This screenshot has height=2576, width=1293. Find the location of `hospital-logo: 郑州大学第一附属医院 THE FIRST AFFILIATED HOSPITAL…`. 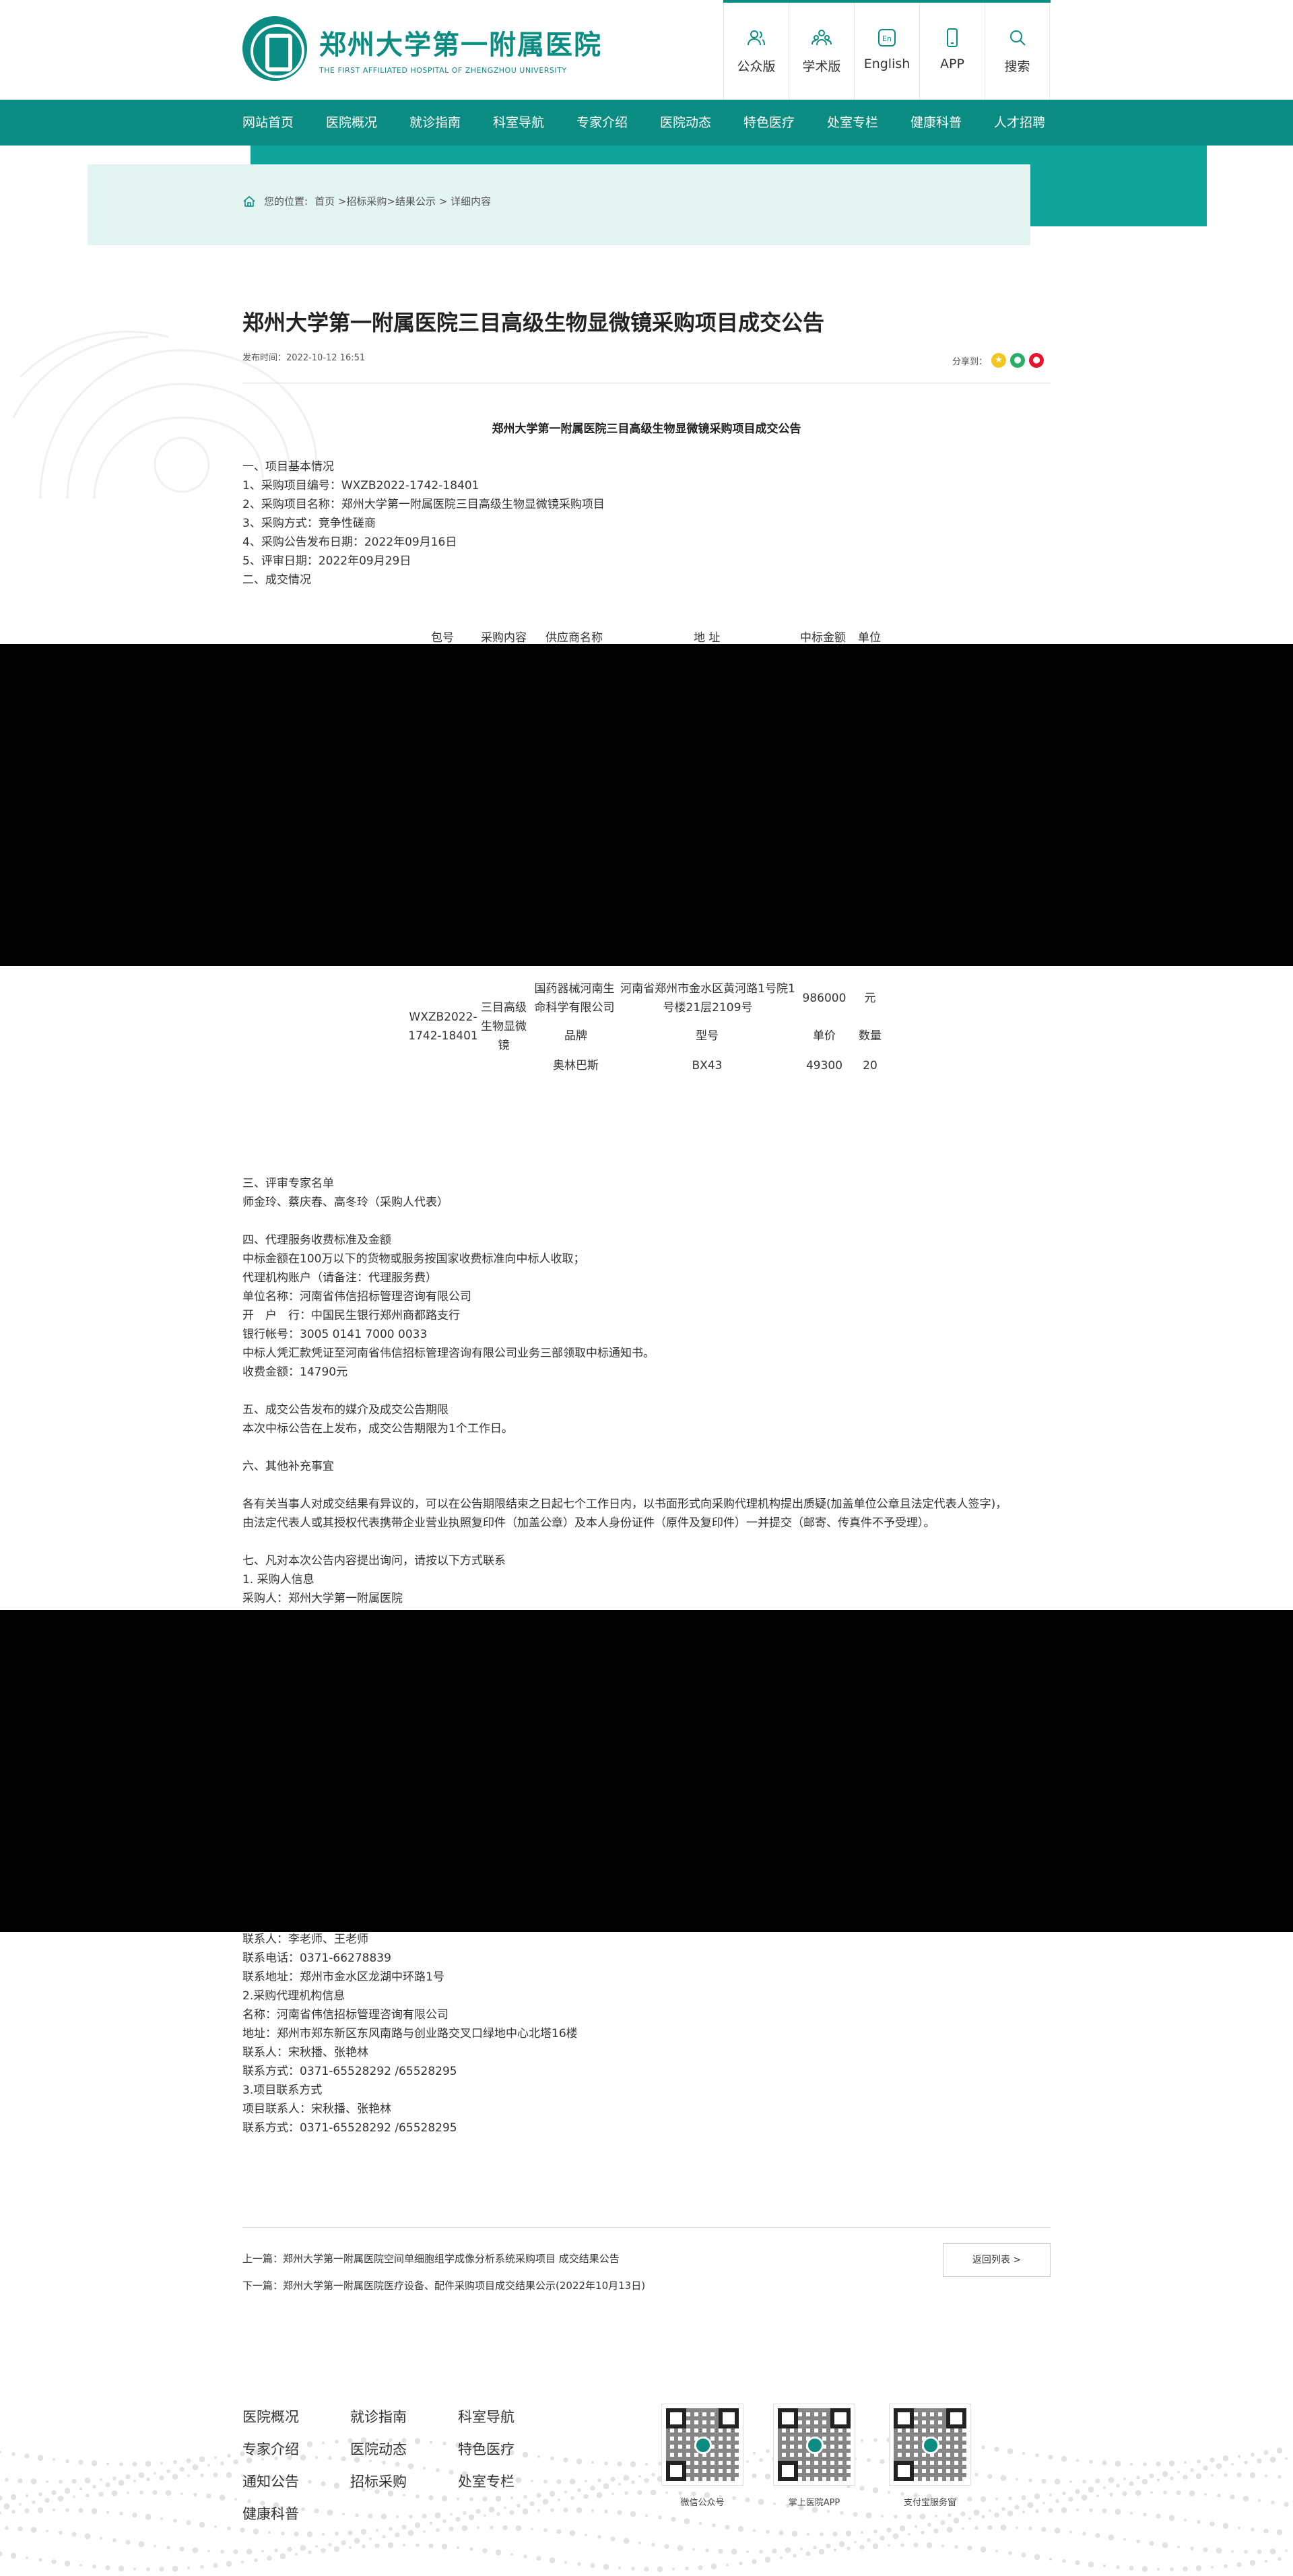

hospital-logo: 郑州大学第一附属医院 THE FIRST AFFILIATED HOSPITAL… is located at coordinates (422, 49).